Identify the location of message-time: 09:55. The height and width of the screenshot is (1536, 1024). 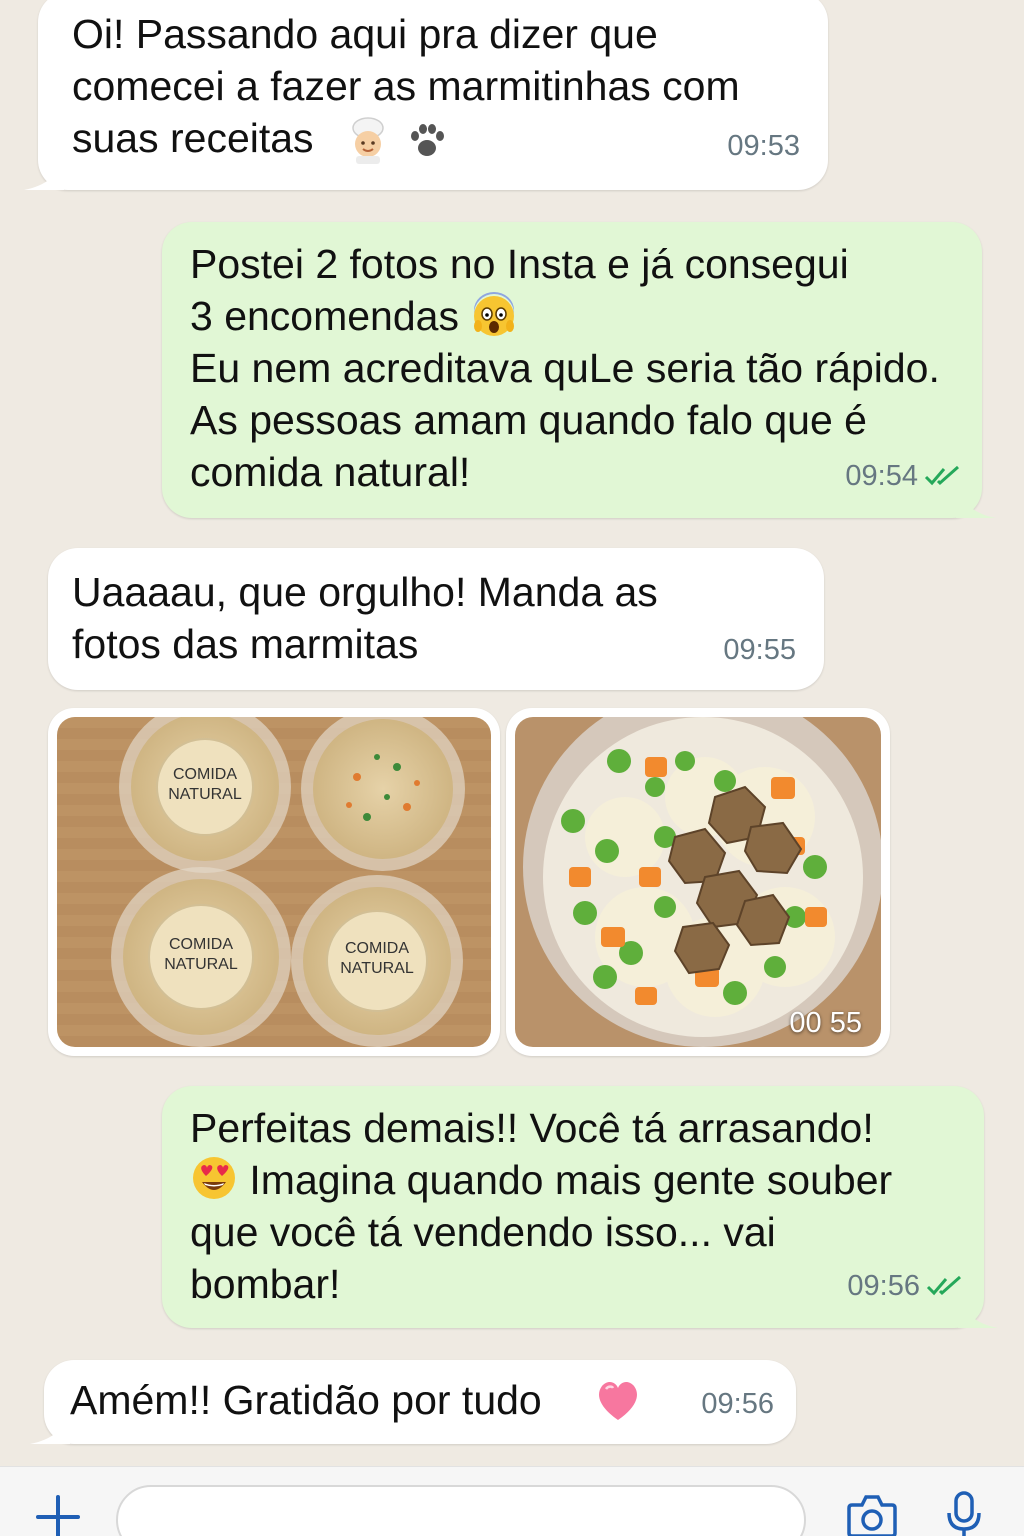
(759, 650).